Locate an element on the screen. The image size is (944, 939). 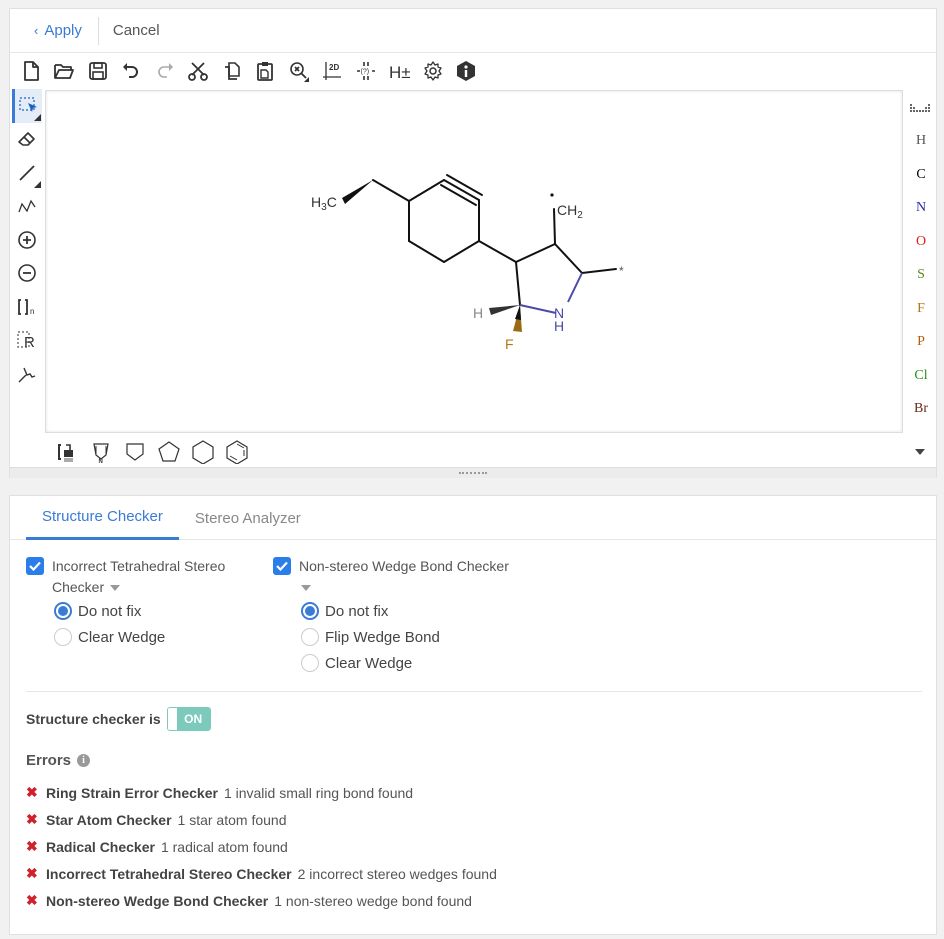
checkmark-icon is located at coordinates (35, 566).